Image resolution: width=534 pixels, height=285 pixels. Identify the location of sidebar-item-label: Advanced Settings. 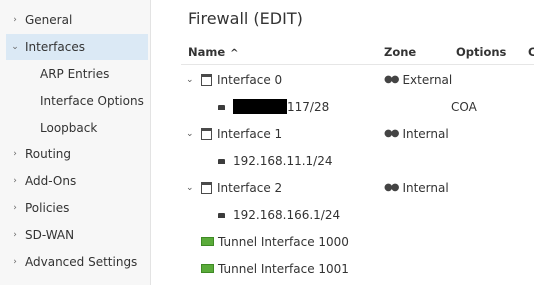
(81, 262).